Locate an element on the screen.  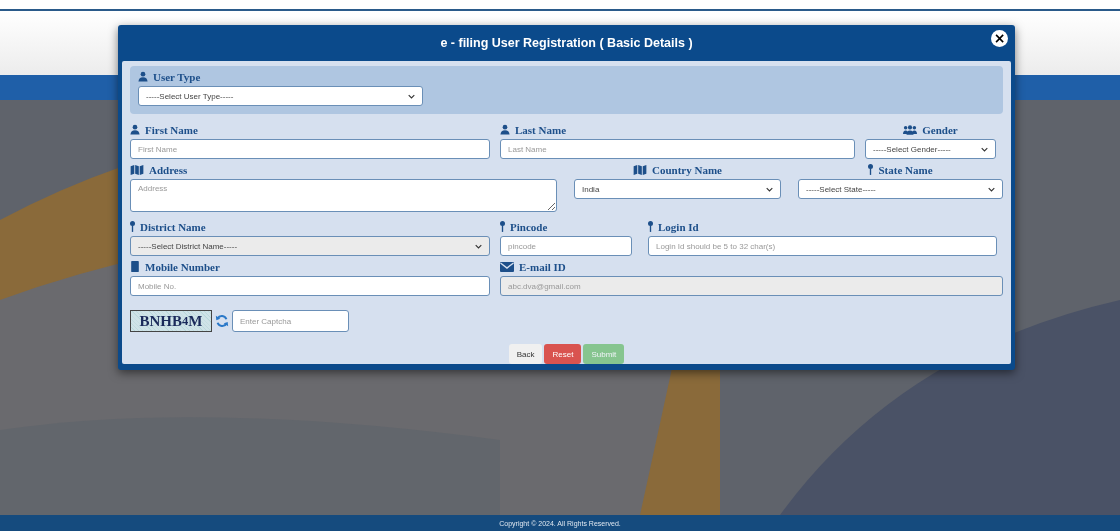
field-label: Last Name is located at coordinates (541, 129).